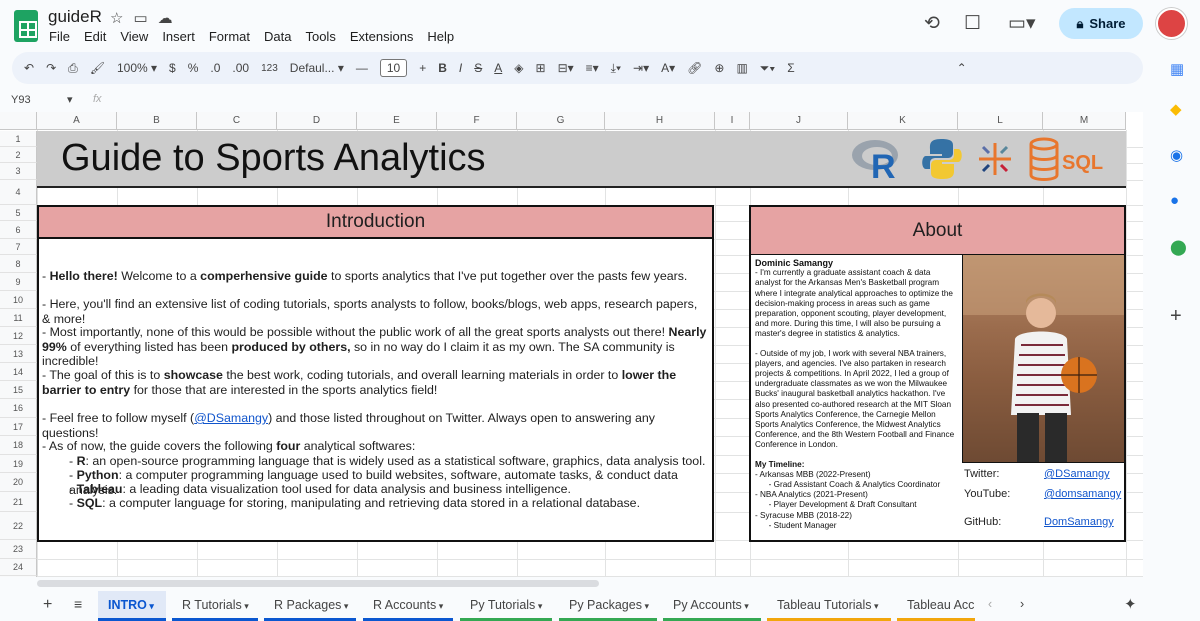  I want to click on row-header: 19, so click(18, 464).